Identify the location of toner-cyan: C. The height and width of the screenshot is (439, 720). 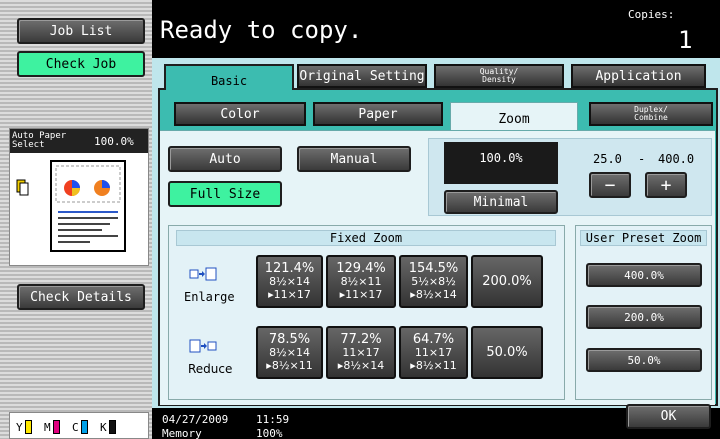
(80, 427).